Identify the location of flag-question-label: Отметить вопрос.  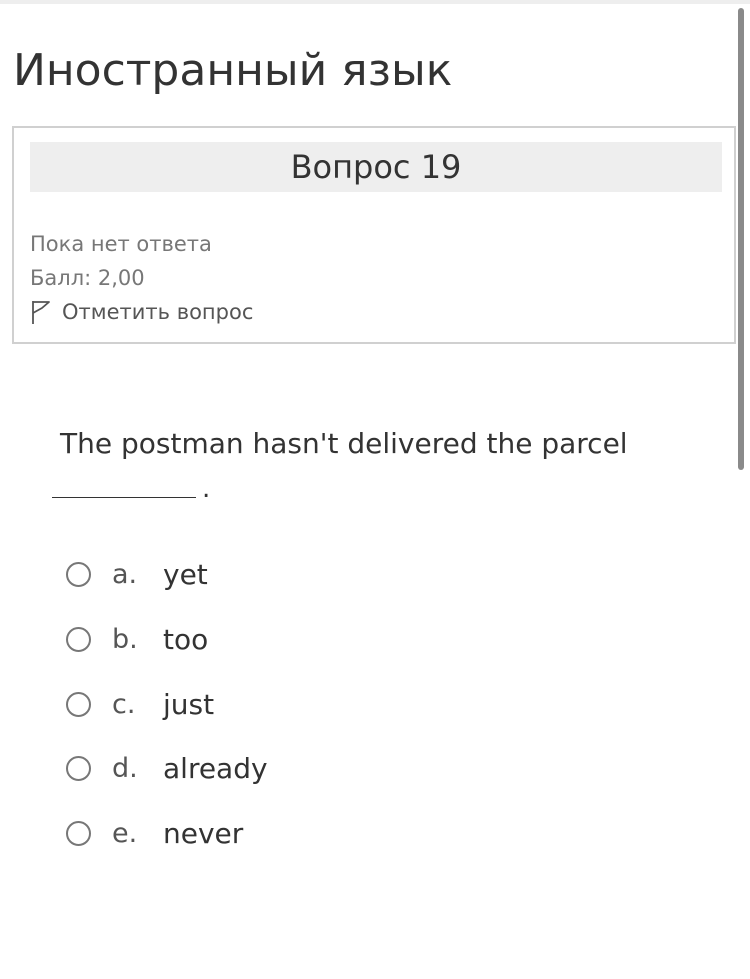
(158, 312).